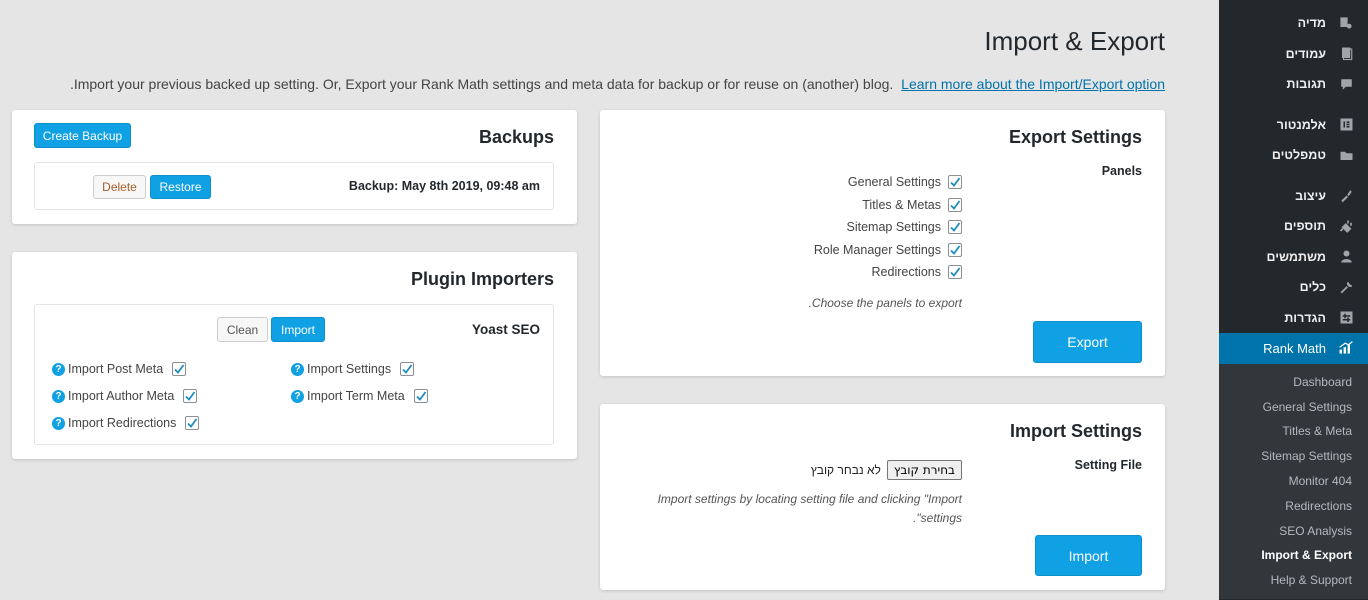 This screenshot has width=1368, height=600. Describe the element at coordinates (298, 329) in the screenshot. I see `import-plugin-button: Import` at that location.